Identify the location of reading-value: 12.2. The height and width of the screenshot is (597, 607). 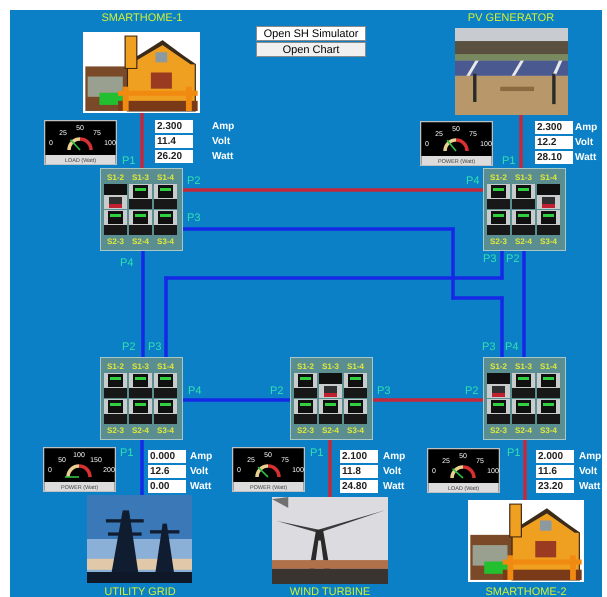
(554, 142).